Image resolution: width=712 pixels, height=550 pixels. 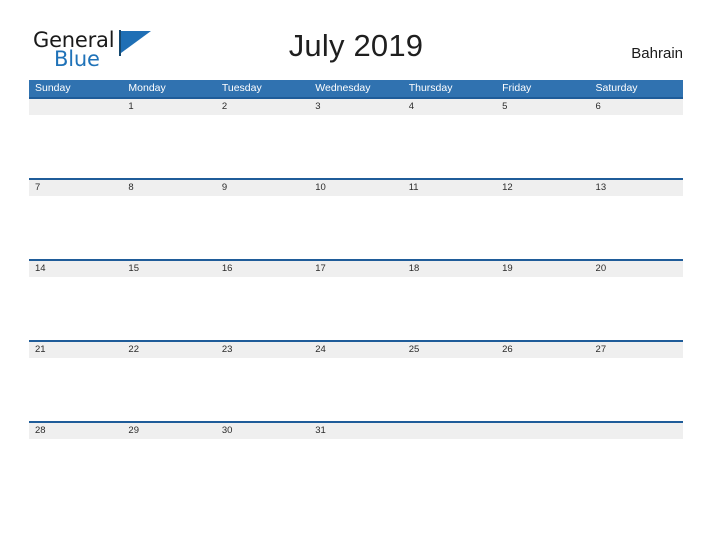 I want to click on calendar-week-row: 1 2 3 4 5 6, so click(x=356, y=137).